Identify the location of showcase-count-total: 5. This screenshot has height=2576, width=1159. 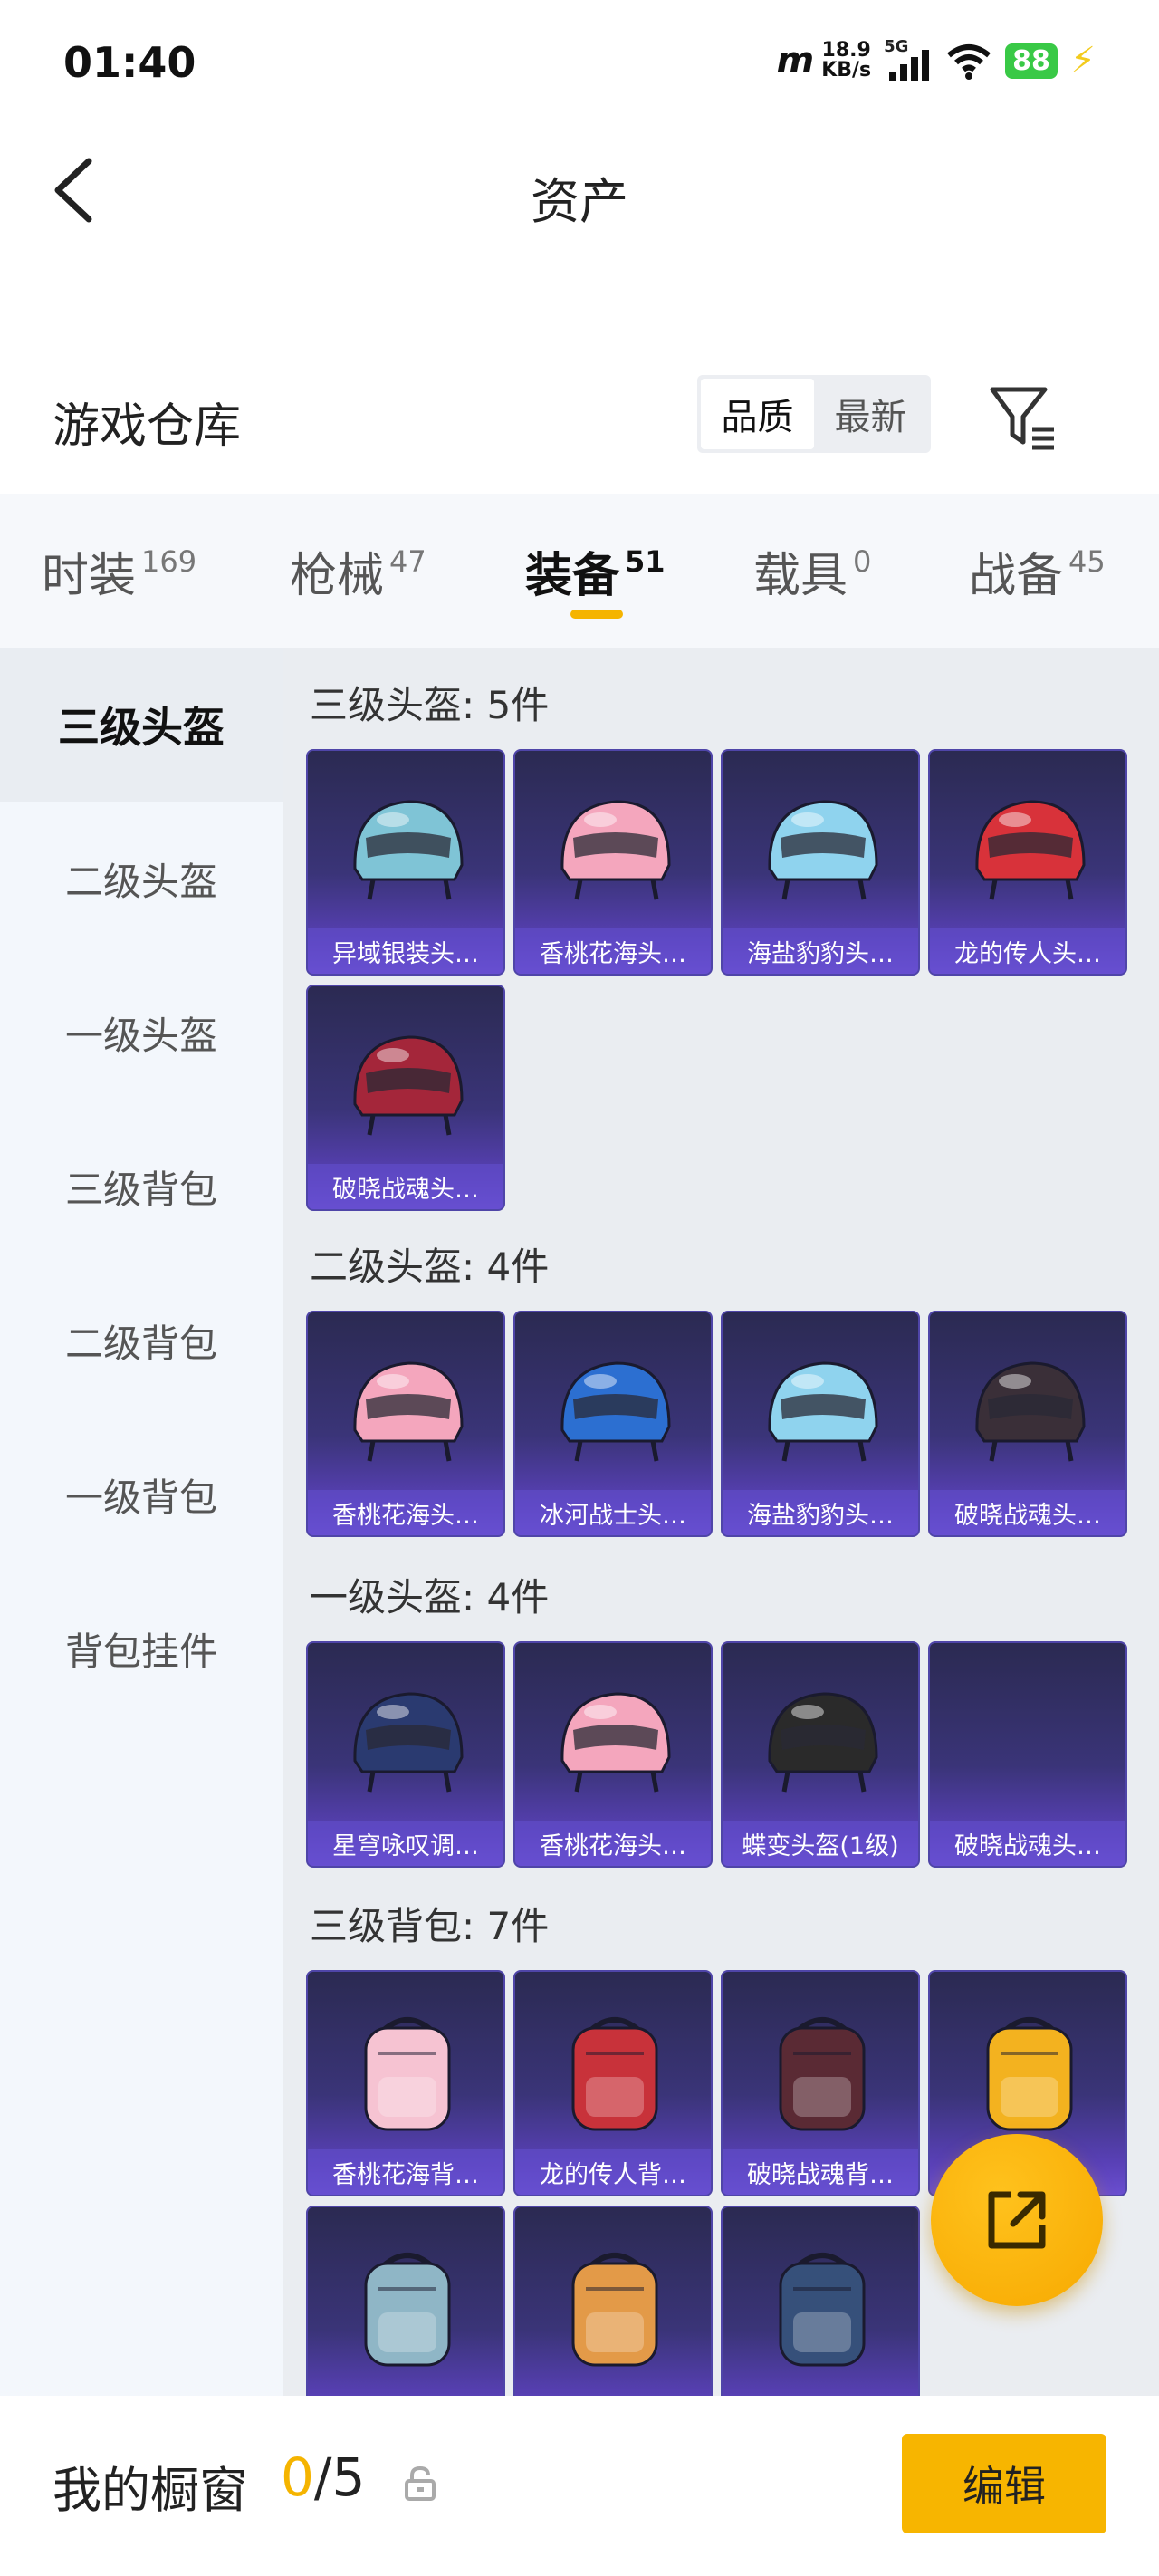
(349, 2477).